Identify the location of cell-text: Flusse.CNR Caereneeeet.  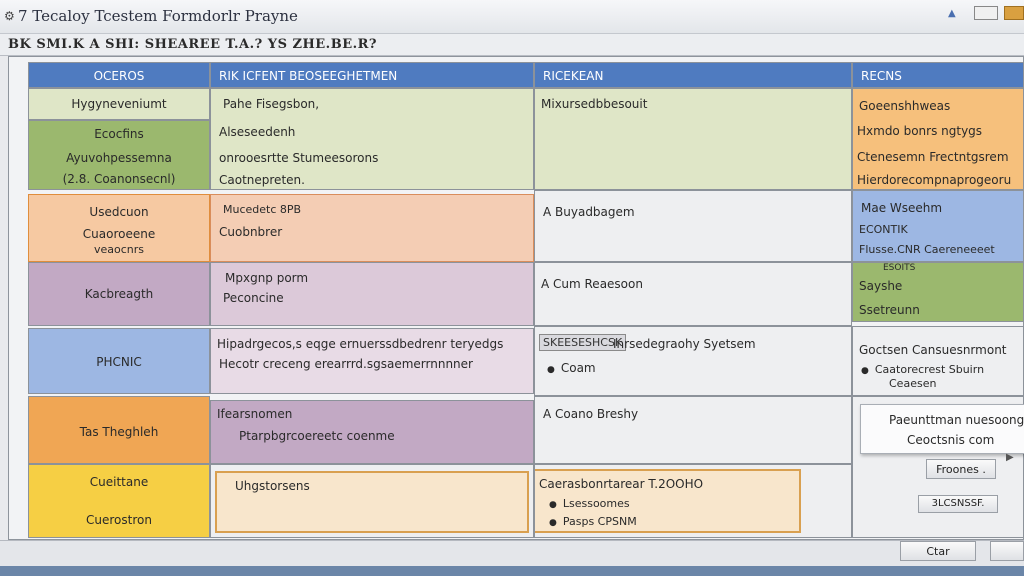
(927, 249).